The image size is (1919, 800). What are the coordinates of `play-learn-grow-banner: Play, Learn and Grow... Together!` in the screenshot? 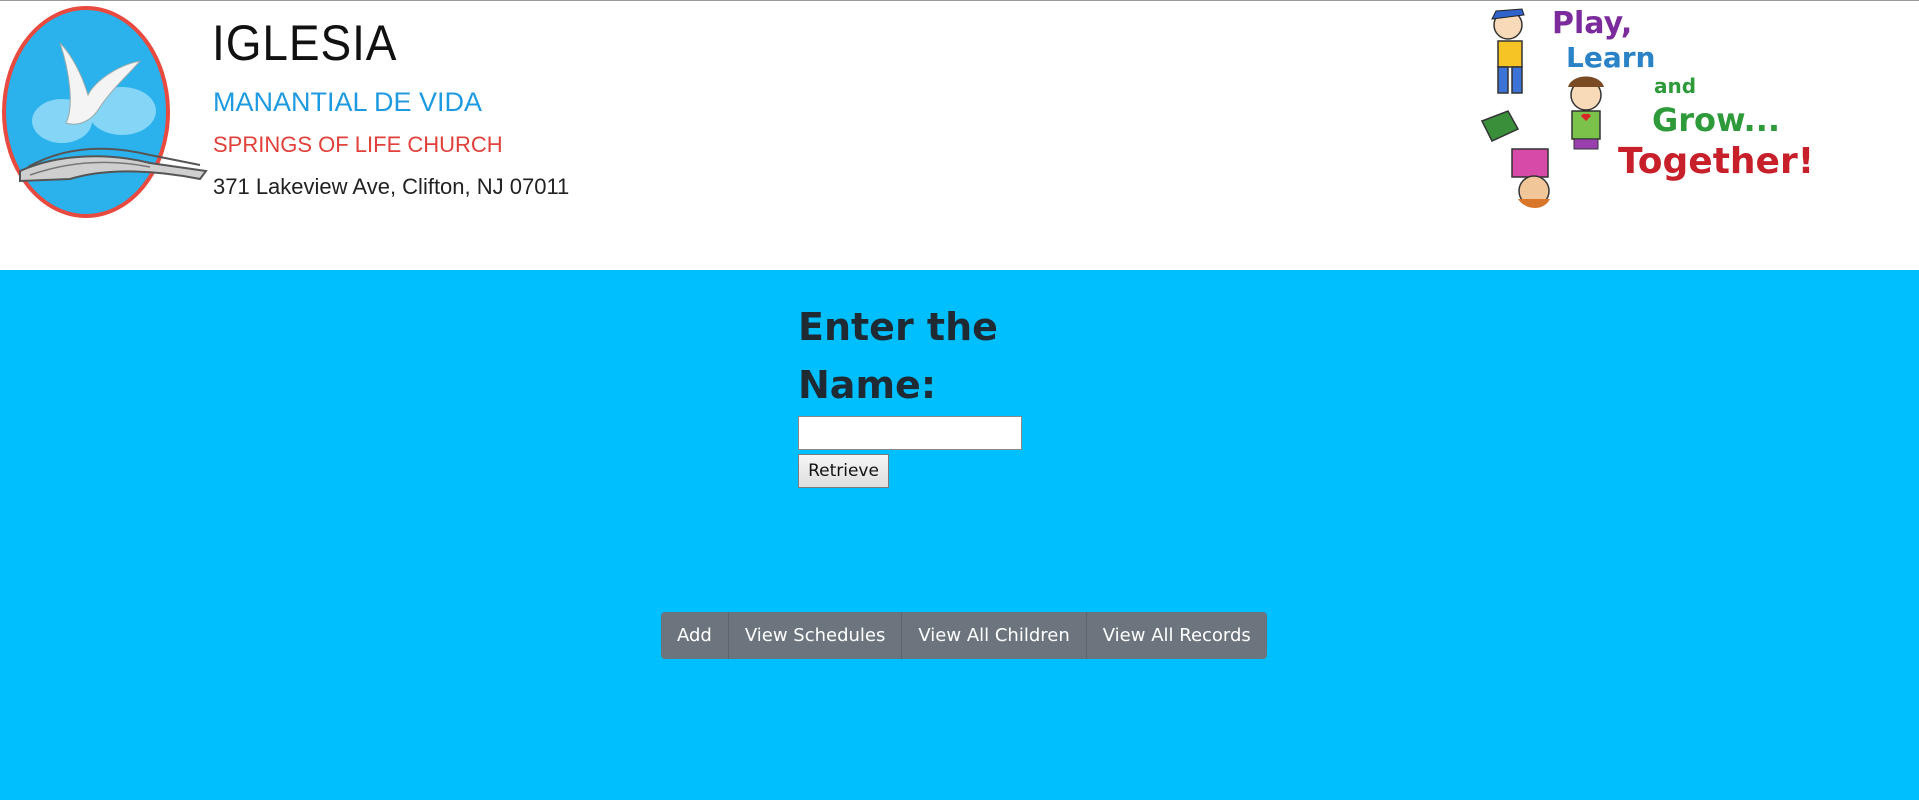 It's located at (1647, 107).